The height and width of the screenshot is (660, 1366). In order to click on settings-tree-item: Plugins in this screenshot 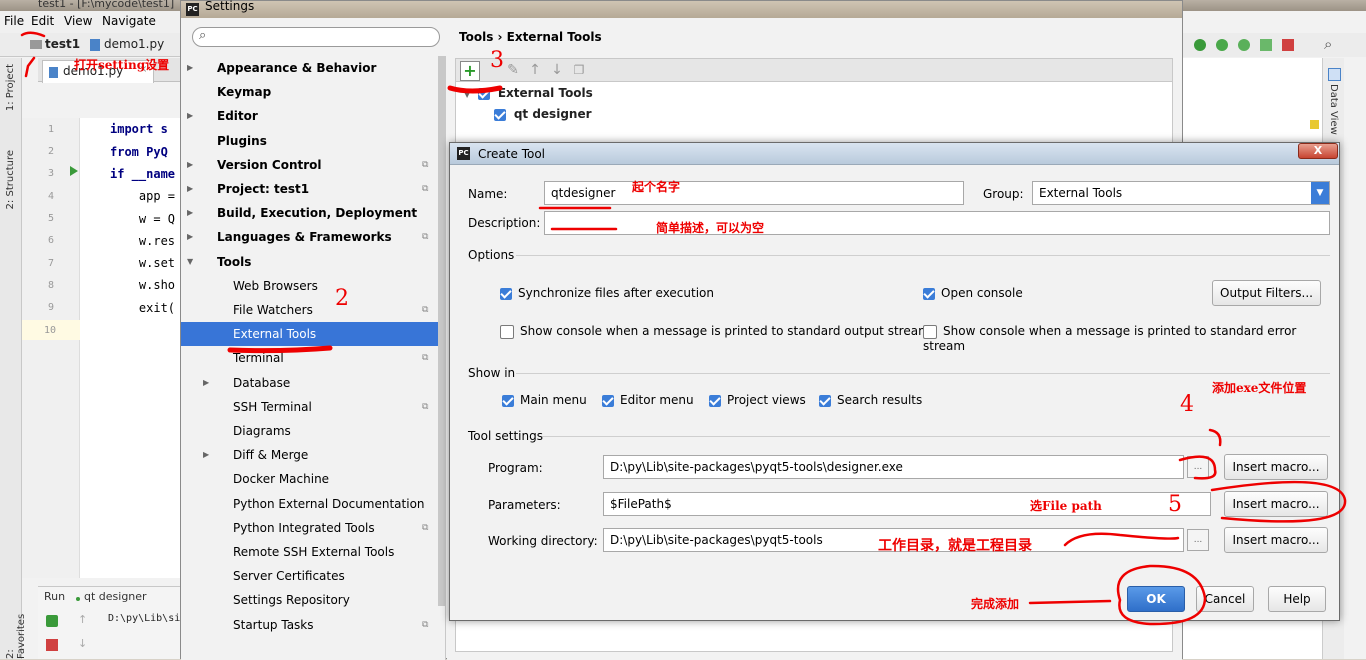, I will do `click(313, 141)`.